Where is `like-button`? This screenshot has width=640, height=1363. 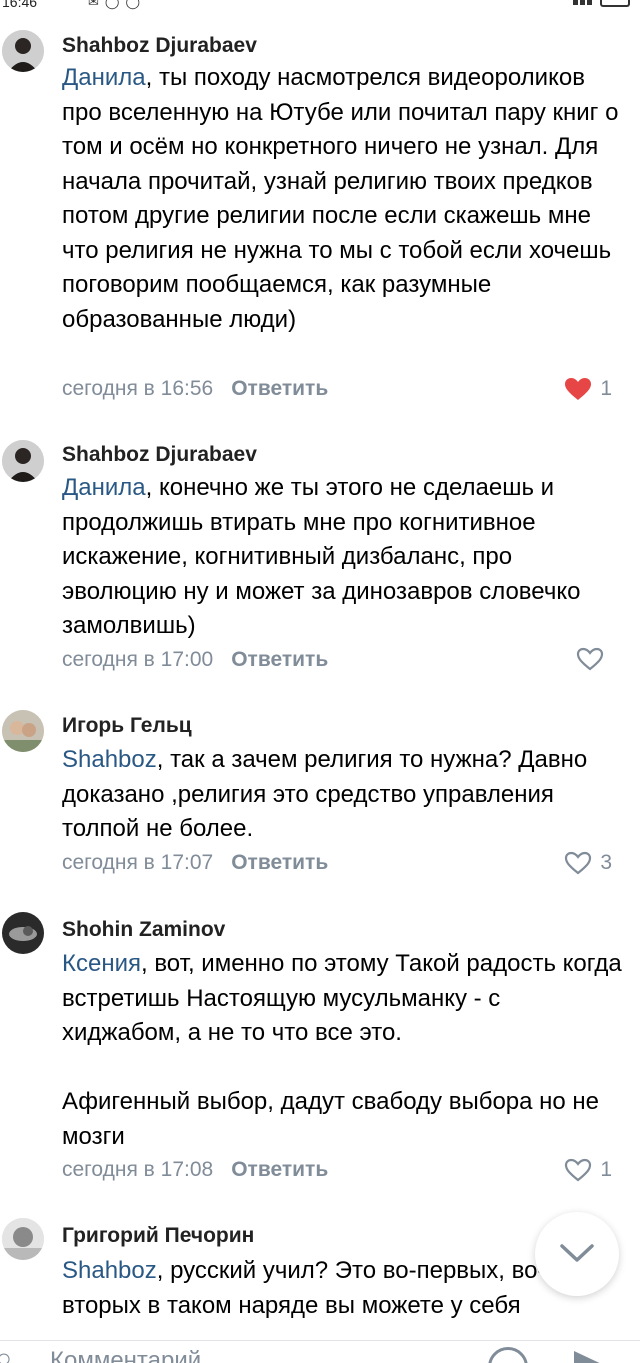
like-button is located at coordinates (594, 659).